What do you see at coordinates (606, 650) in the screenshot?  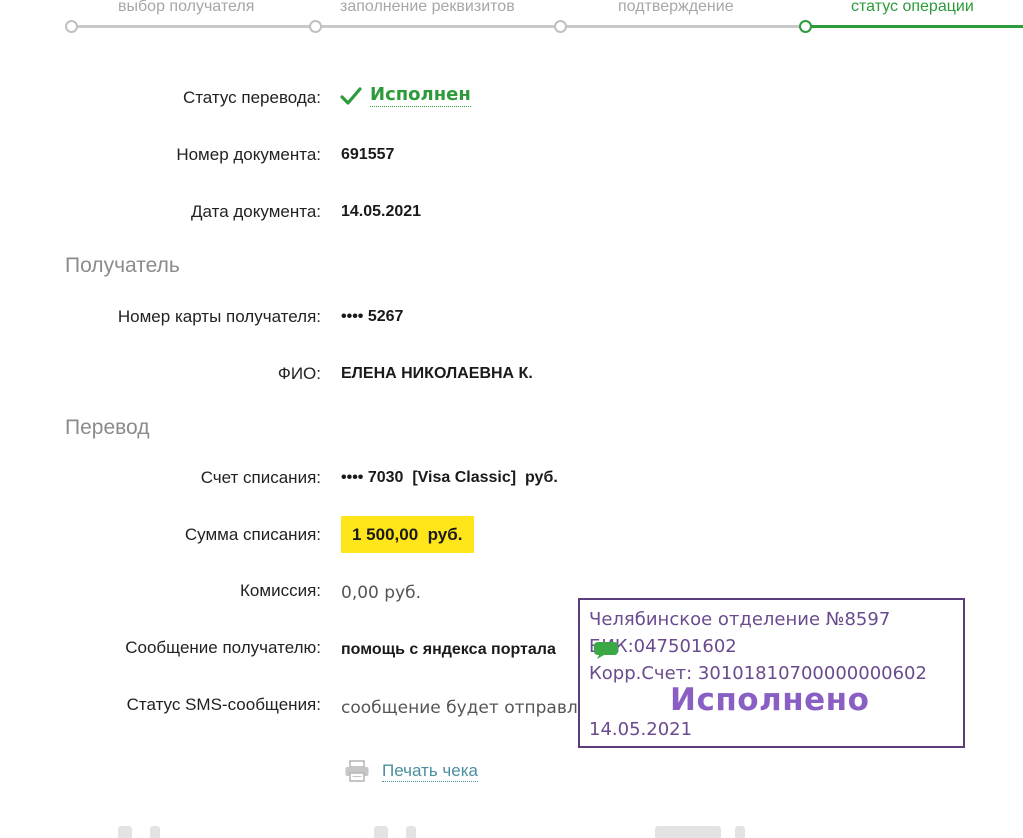 I see `speech-bubble-icon` at bounding box center [606, 650].